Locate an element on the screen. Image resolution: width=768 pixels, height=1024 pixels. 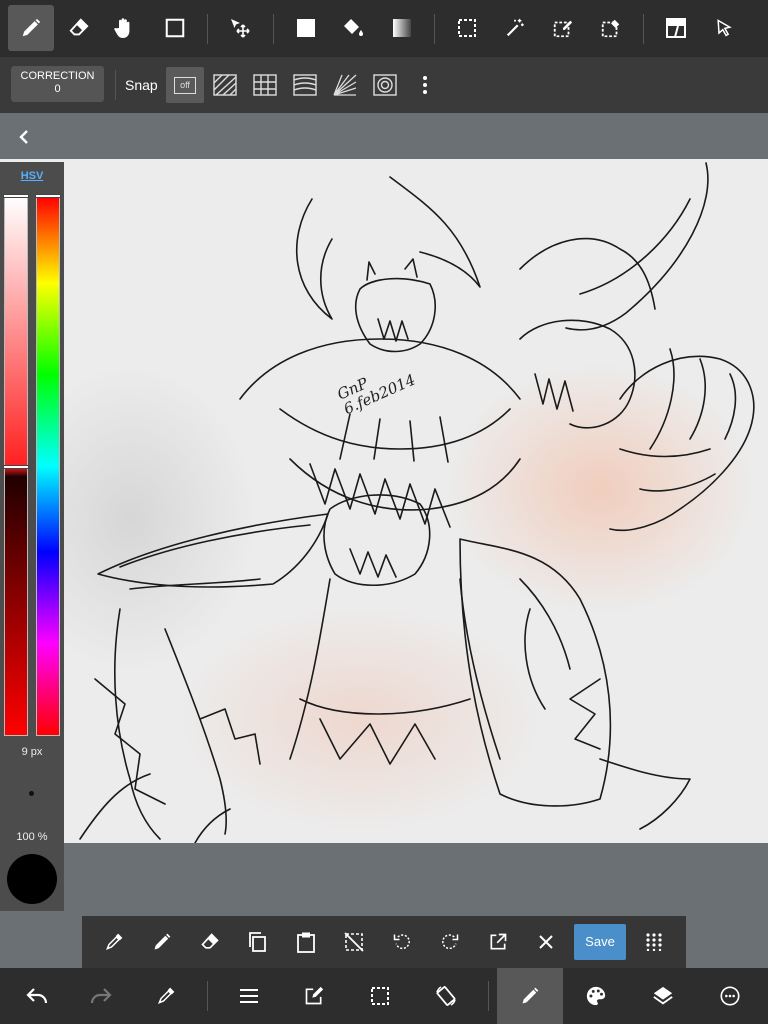
select-eraser-icon is located at coordinates (611, 28).